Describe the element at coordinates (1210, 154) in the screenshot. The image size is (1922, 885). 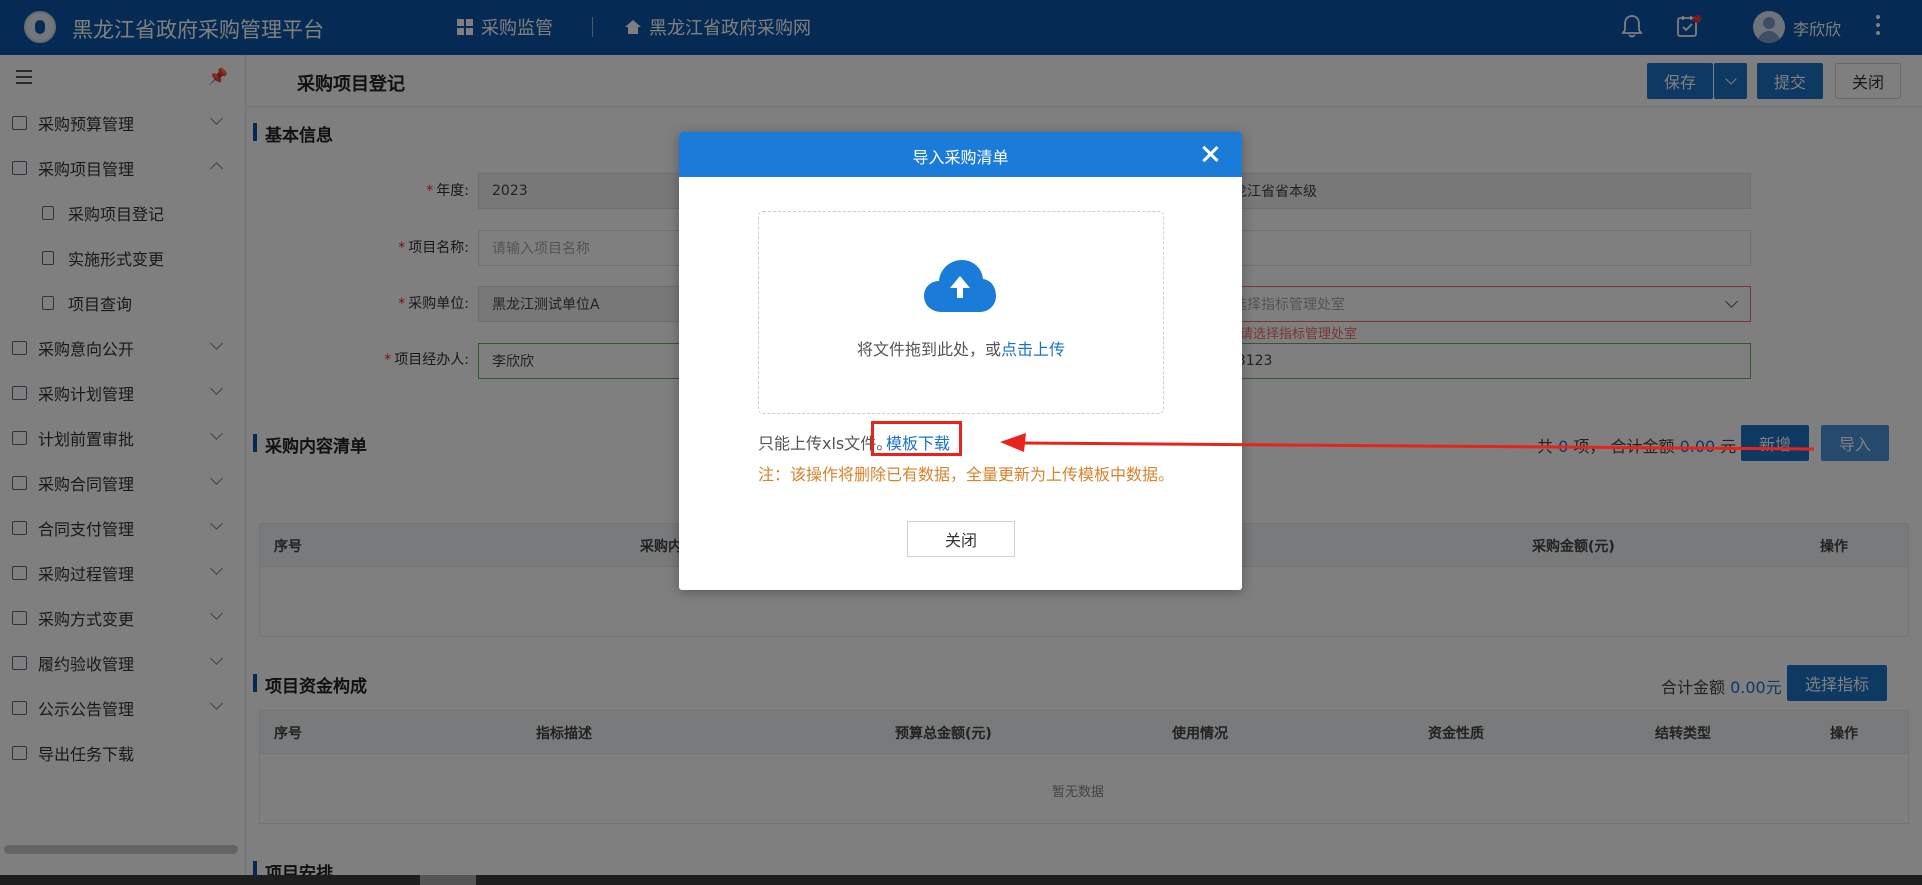
I see `close-icon` at that location.